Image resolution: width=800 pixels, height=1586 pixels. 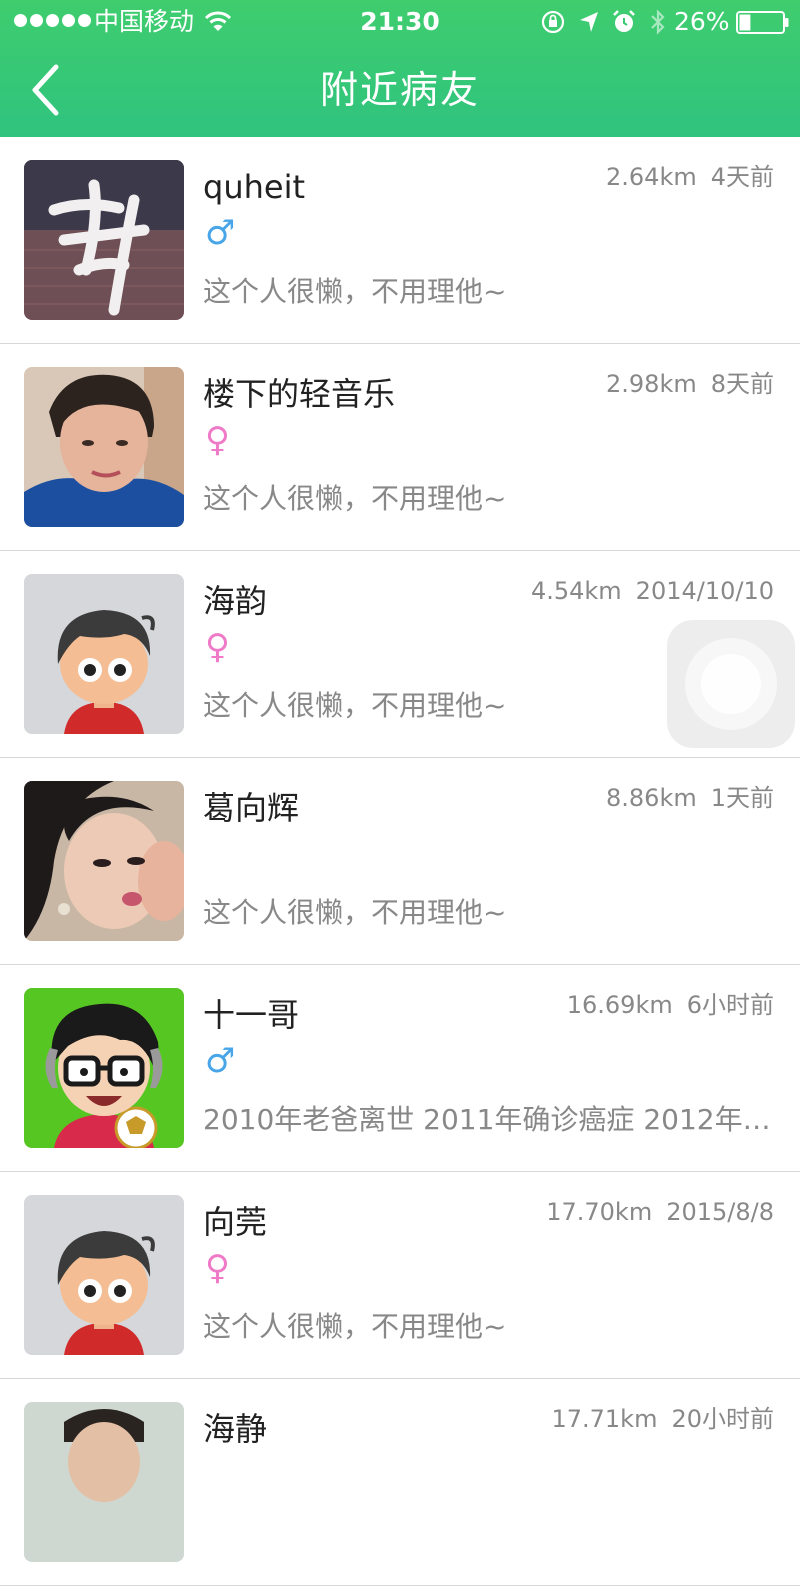 What do you see at coordinates (604, 1419) in the screenshot?
I see `user-distance: 17.71km` at bounding box center [604, 1419].